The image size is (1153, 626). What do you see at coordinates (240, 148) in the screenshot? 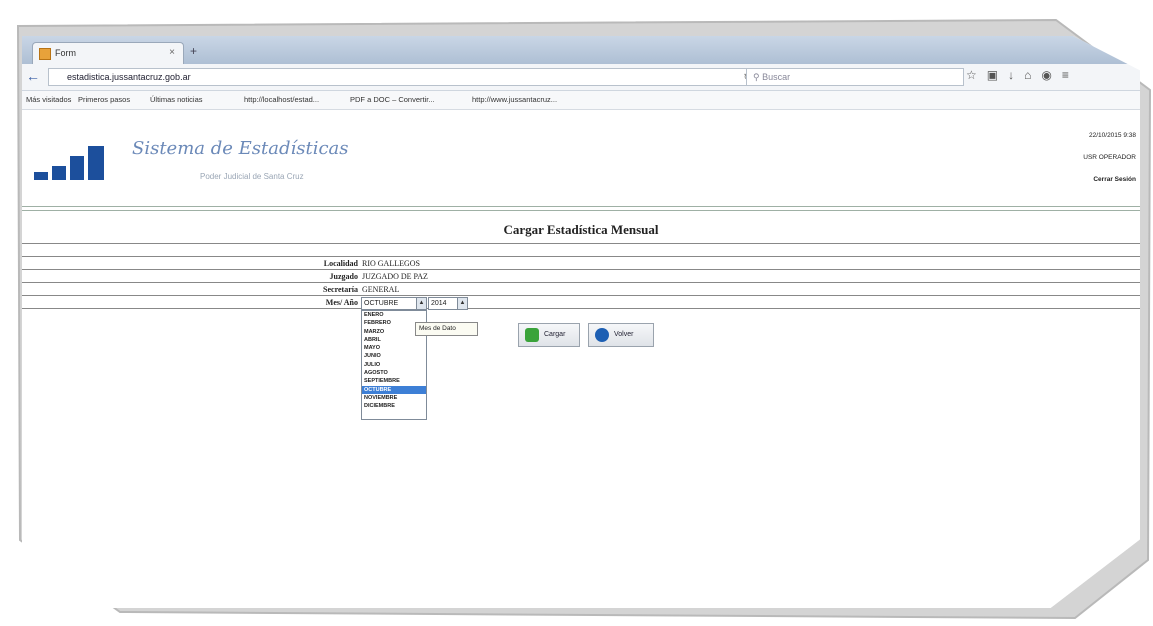
I see `system-title: Sistema de Estadísticas` at bounding box center [240, 148].